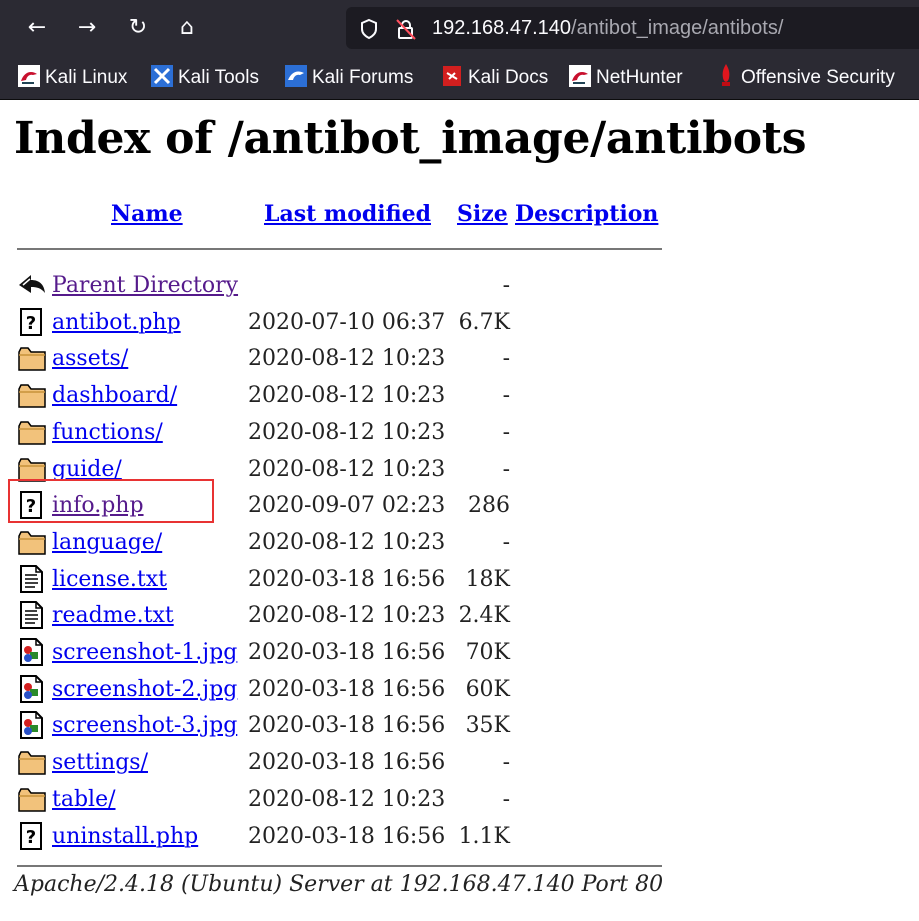 The image size is (919, 921). I want to click on column-header-name: Name, so click(147, 214).